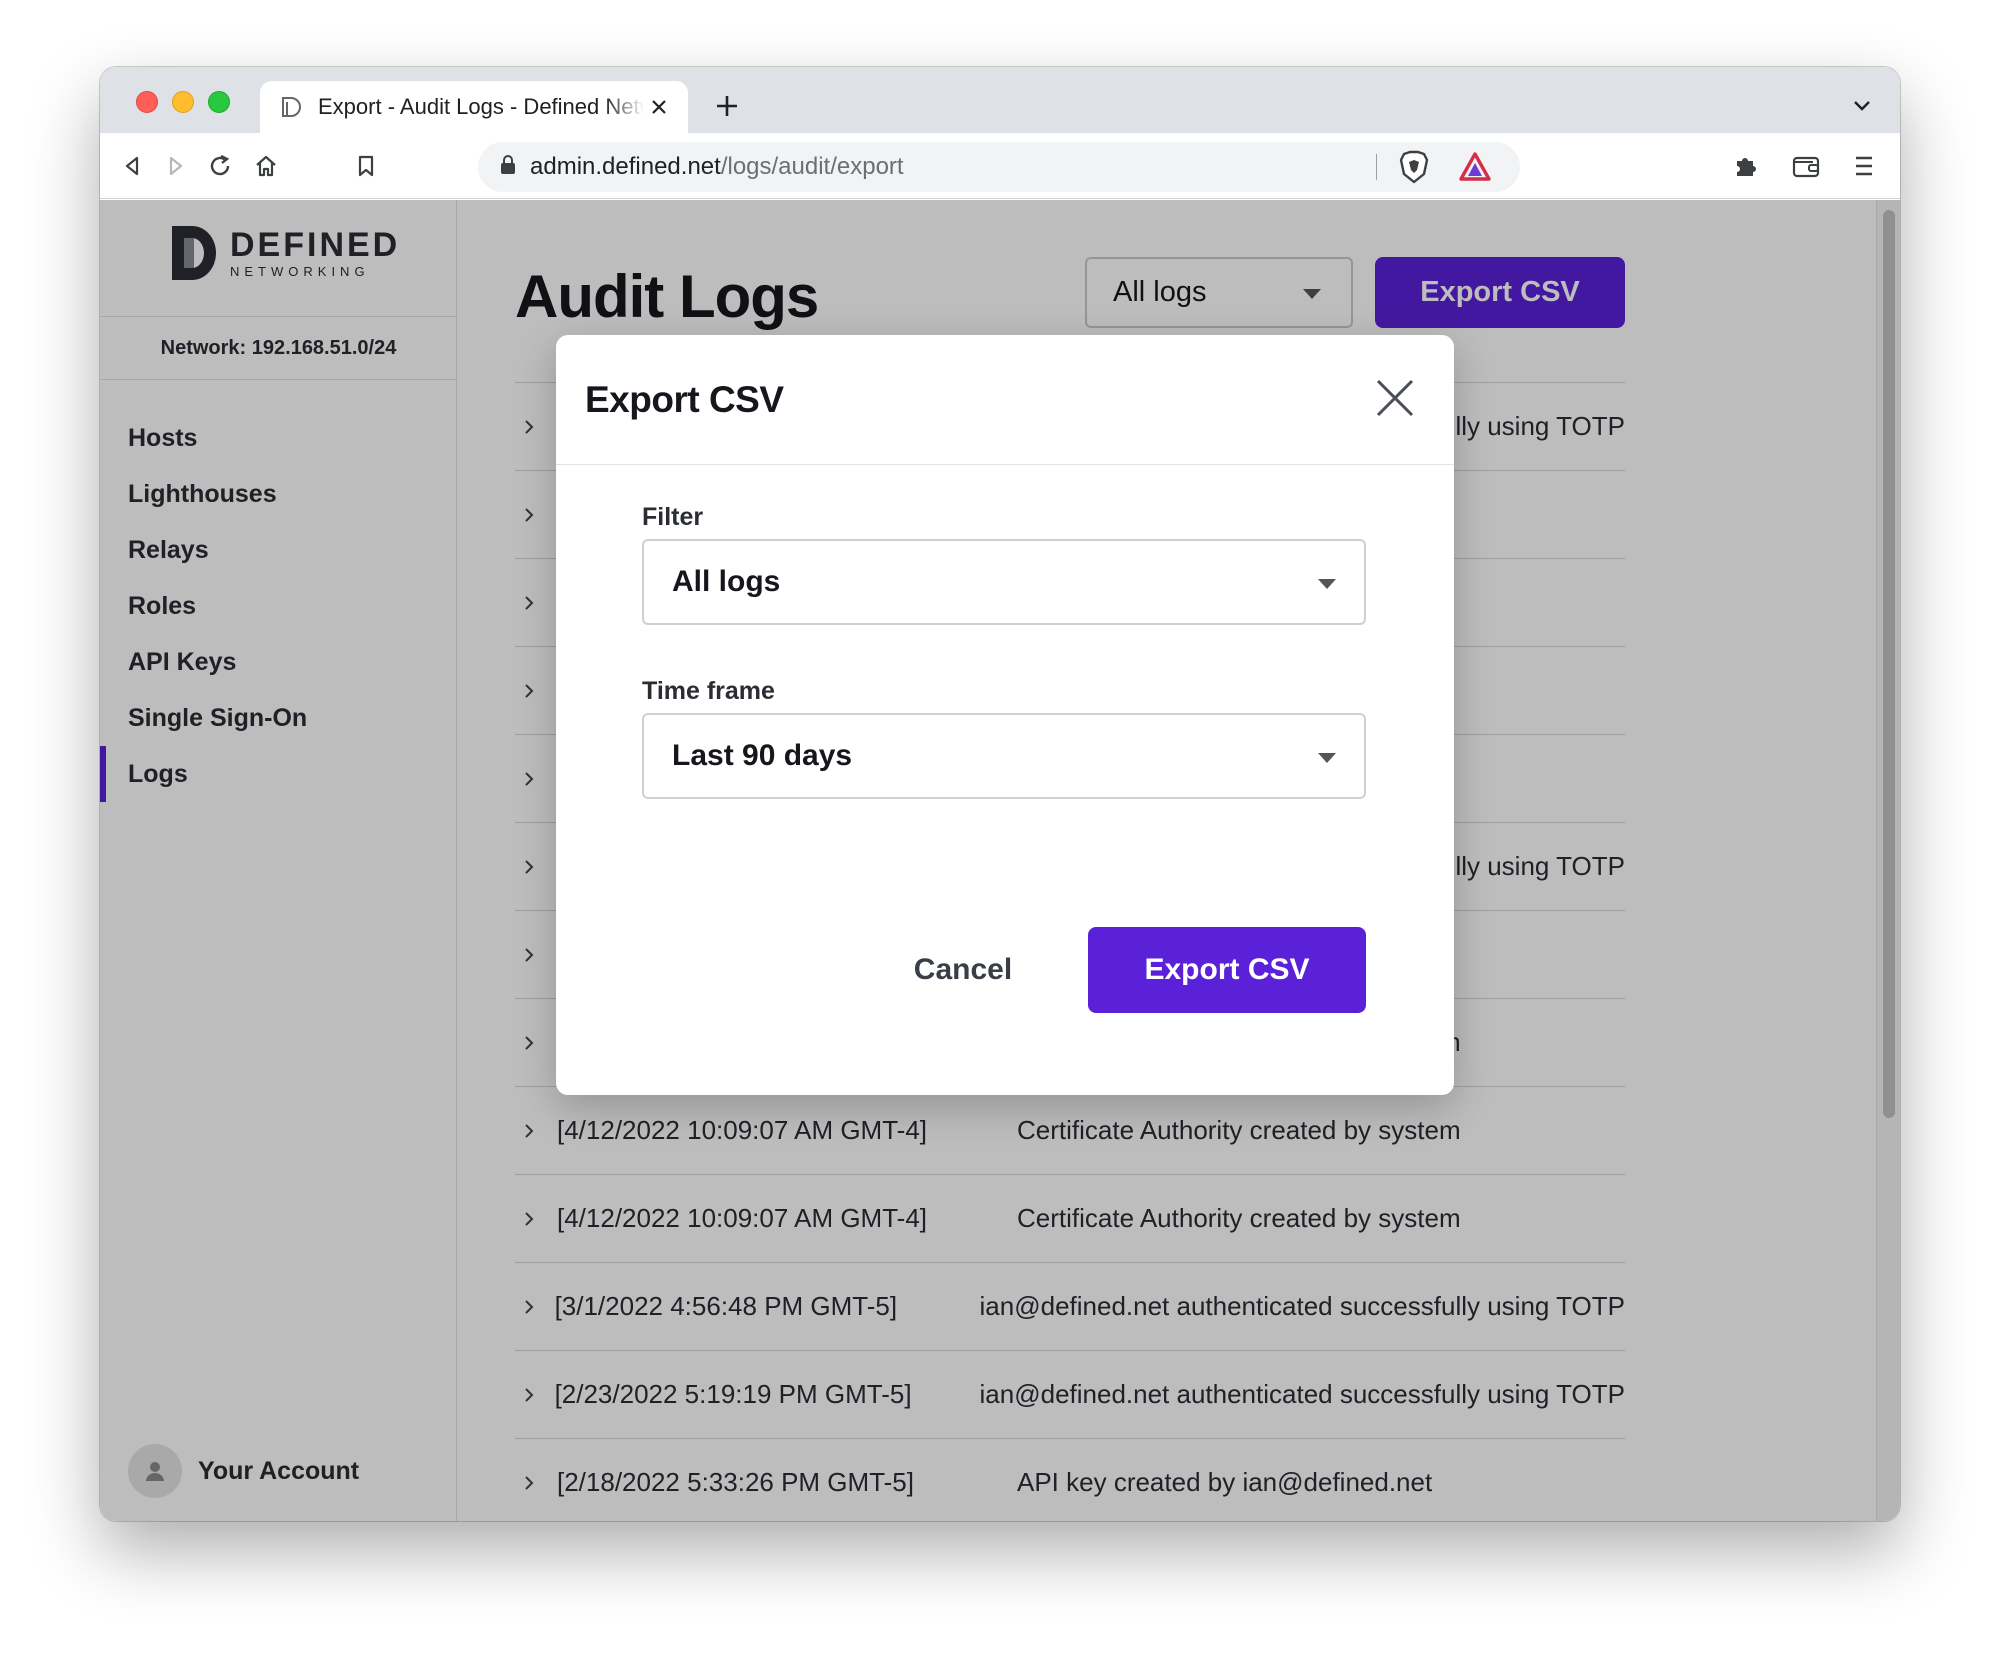 The width and height of the screenshot is (1999, 1653). I want to click on new-tab-plus-icon, so click(727, 106).